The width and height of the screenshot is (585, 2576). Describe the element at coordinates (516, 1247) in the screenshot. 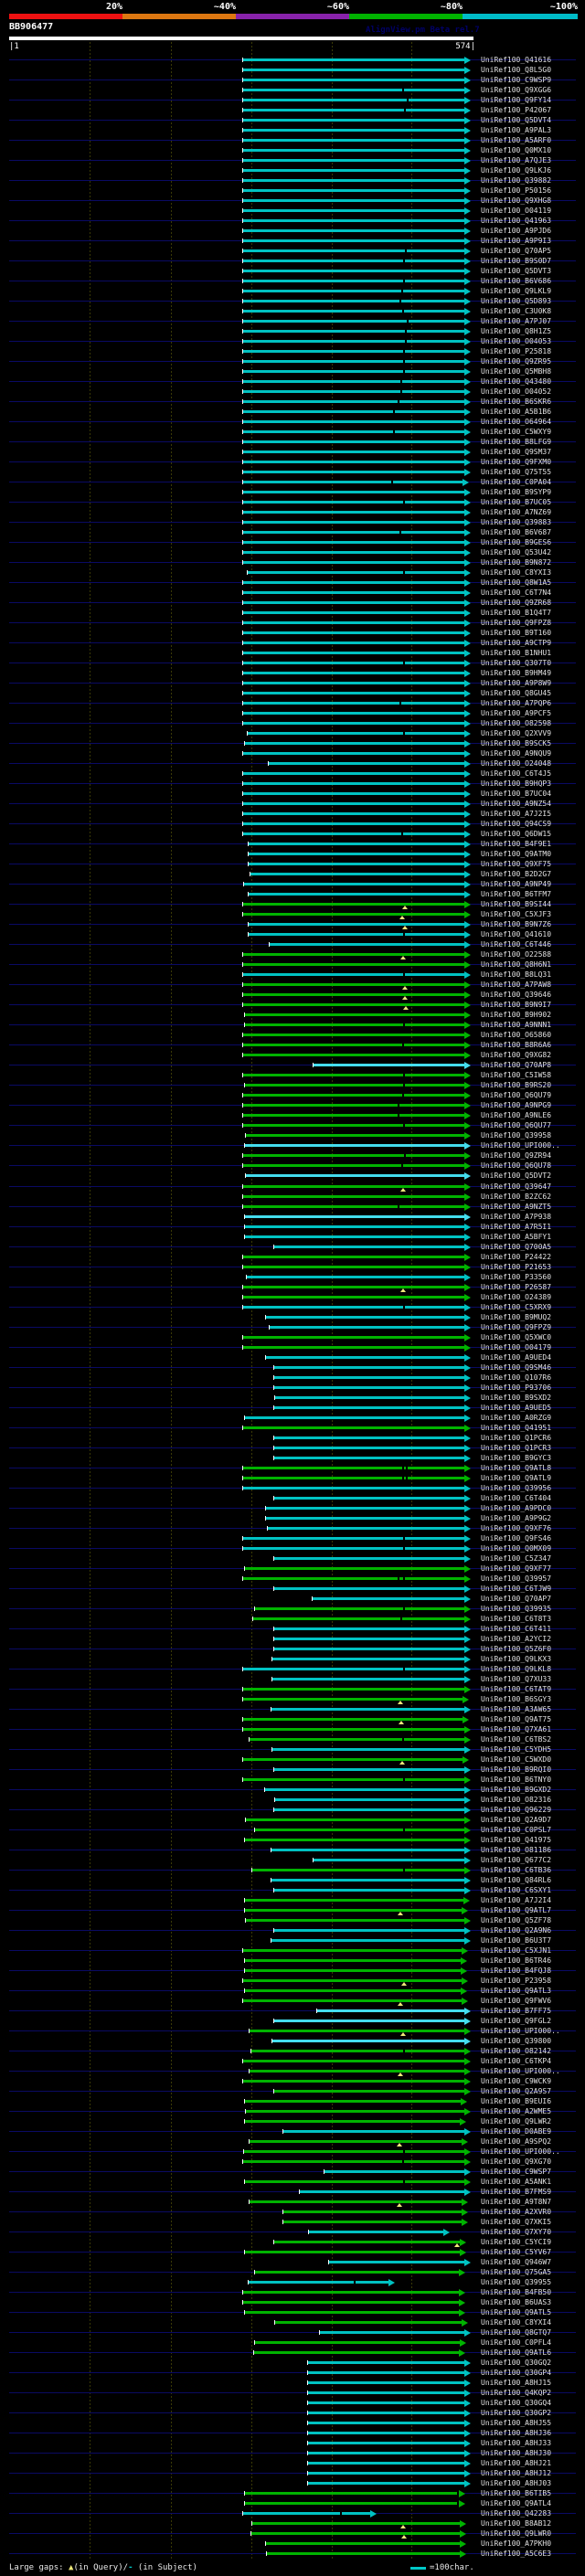

I see `hit-label: UniRef100_Q700A5` at that location.